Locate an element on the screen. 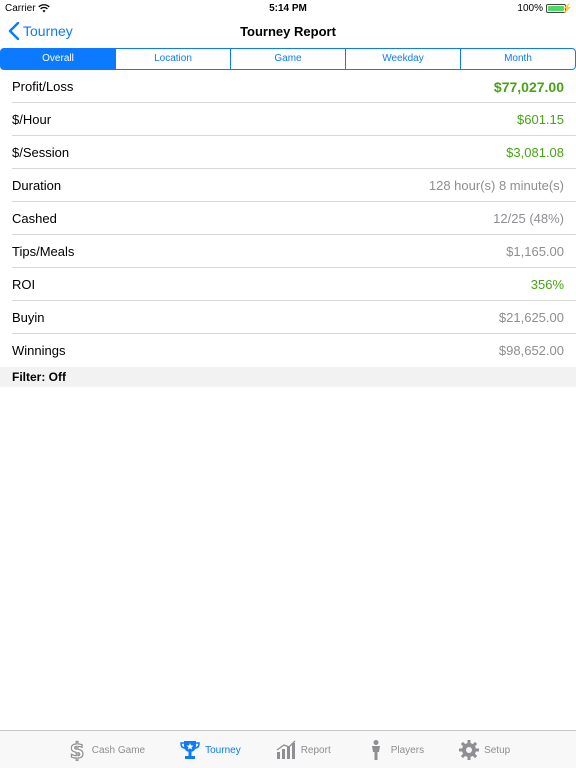  nav-bar: Tourney Tourney Report is located at coordinates (288, 32).